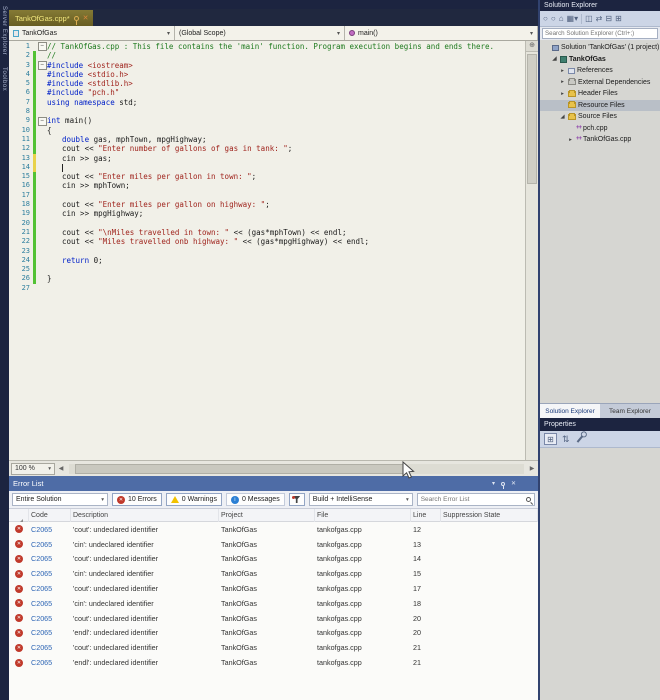  What do you see at coordinates (618, 19) in the screenshot?
I see `properties-icon: ⊞` at bounding box center [618, 19].